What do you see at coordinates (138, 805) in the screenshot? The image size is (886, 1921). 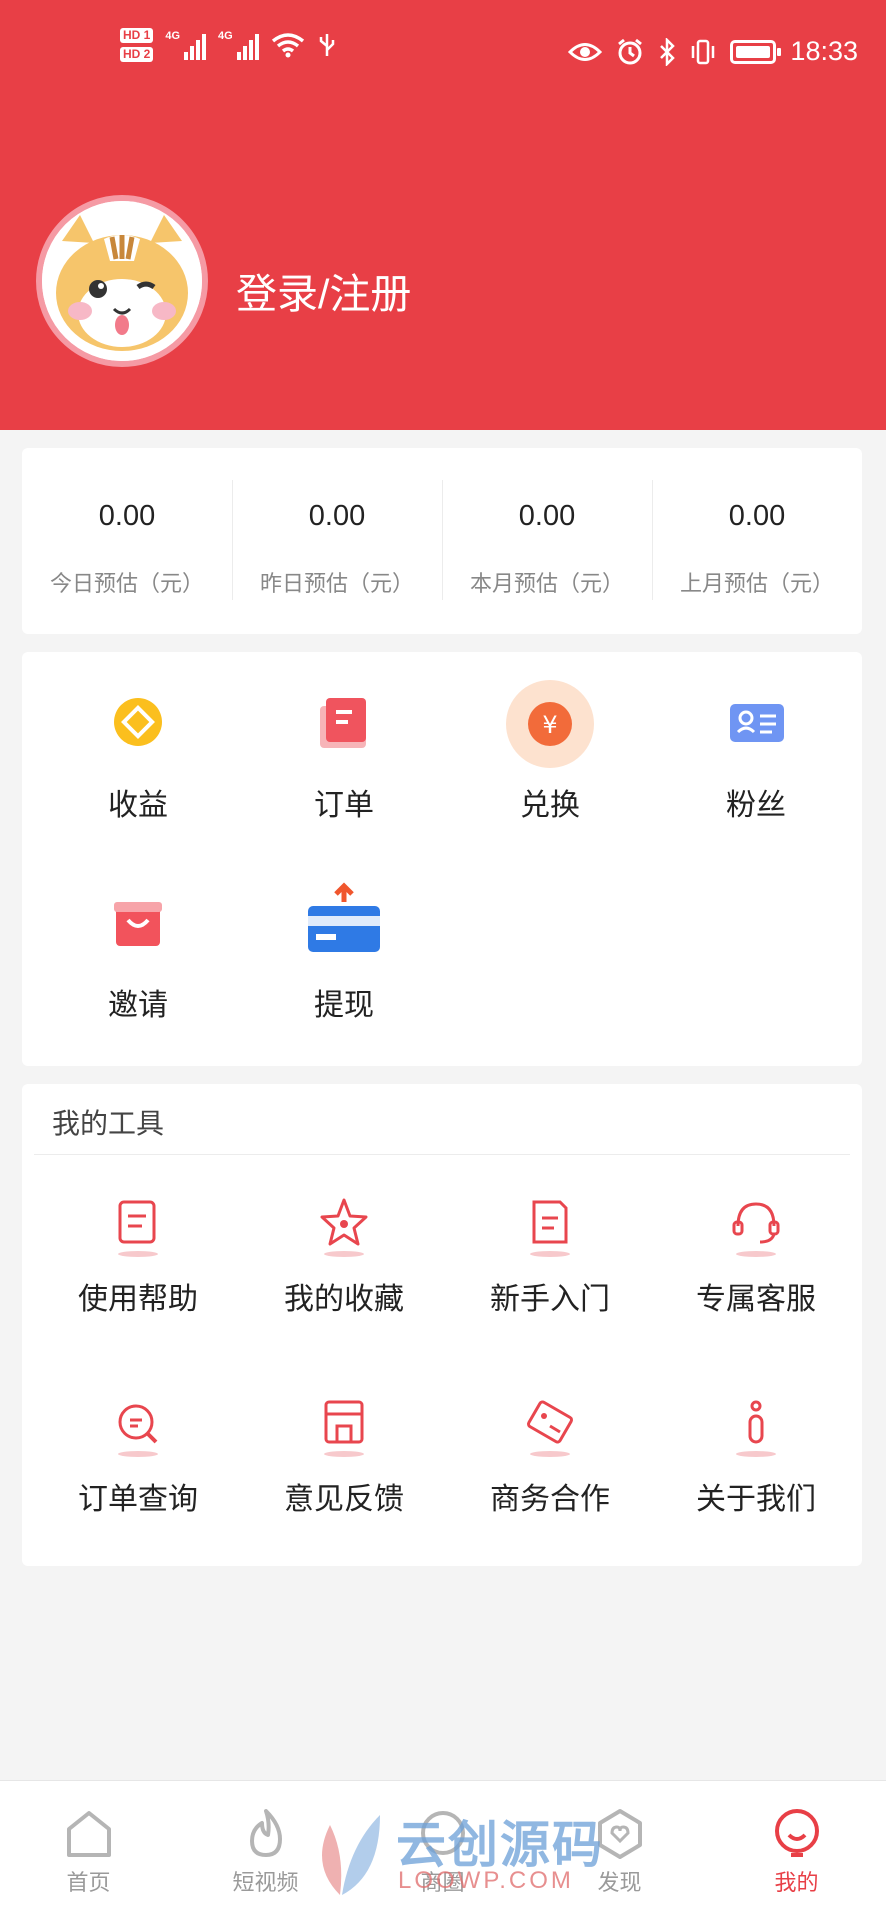 I see `func-label: 收益` at bounding box center [138, 805].